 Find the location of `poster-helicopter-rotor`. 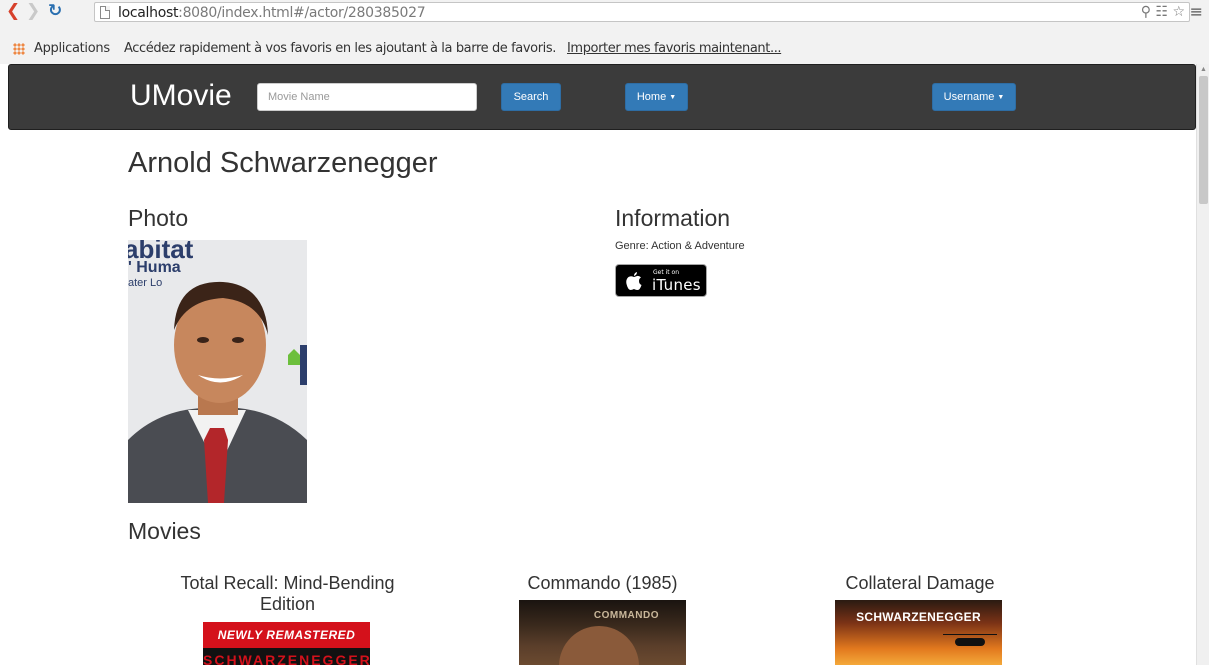

poster-helicopter-rotor is located at coordinates (970, 634).